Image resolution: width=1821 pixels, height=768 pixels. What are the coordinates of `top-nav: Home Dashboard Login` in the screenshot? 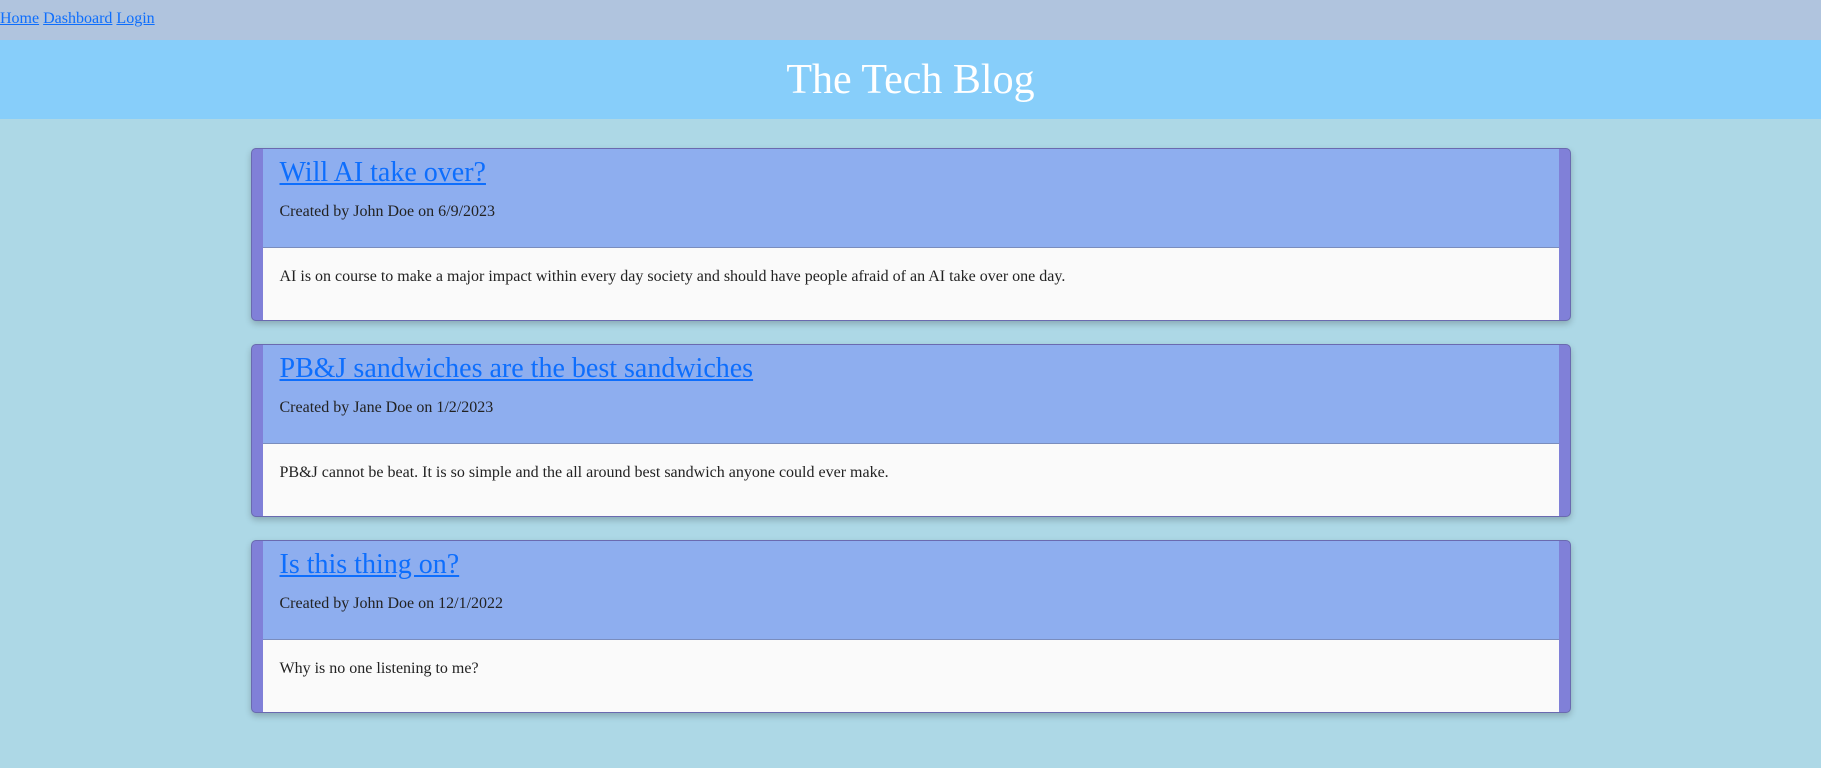 It's located at (910, 20).